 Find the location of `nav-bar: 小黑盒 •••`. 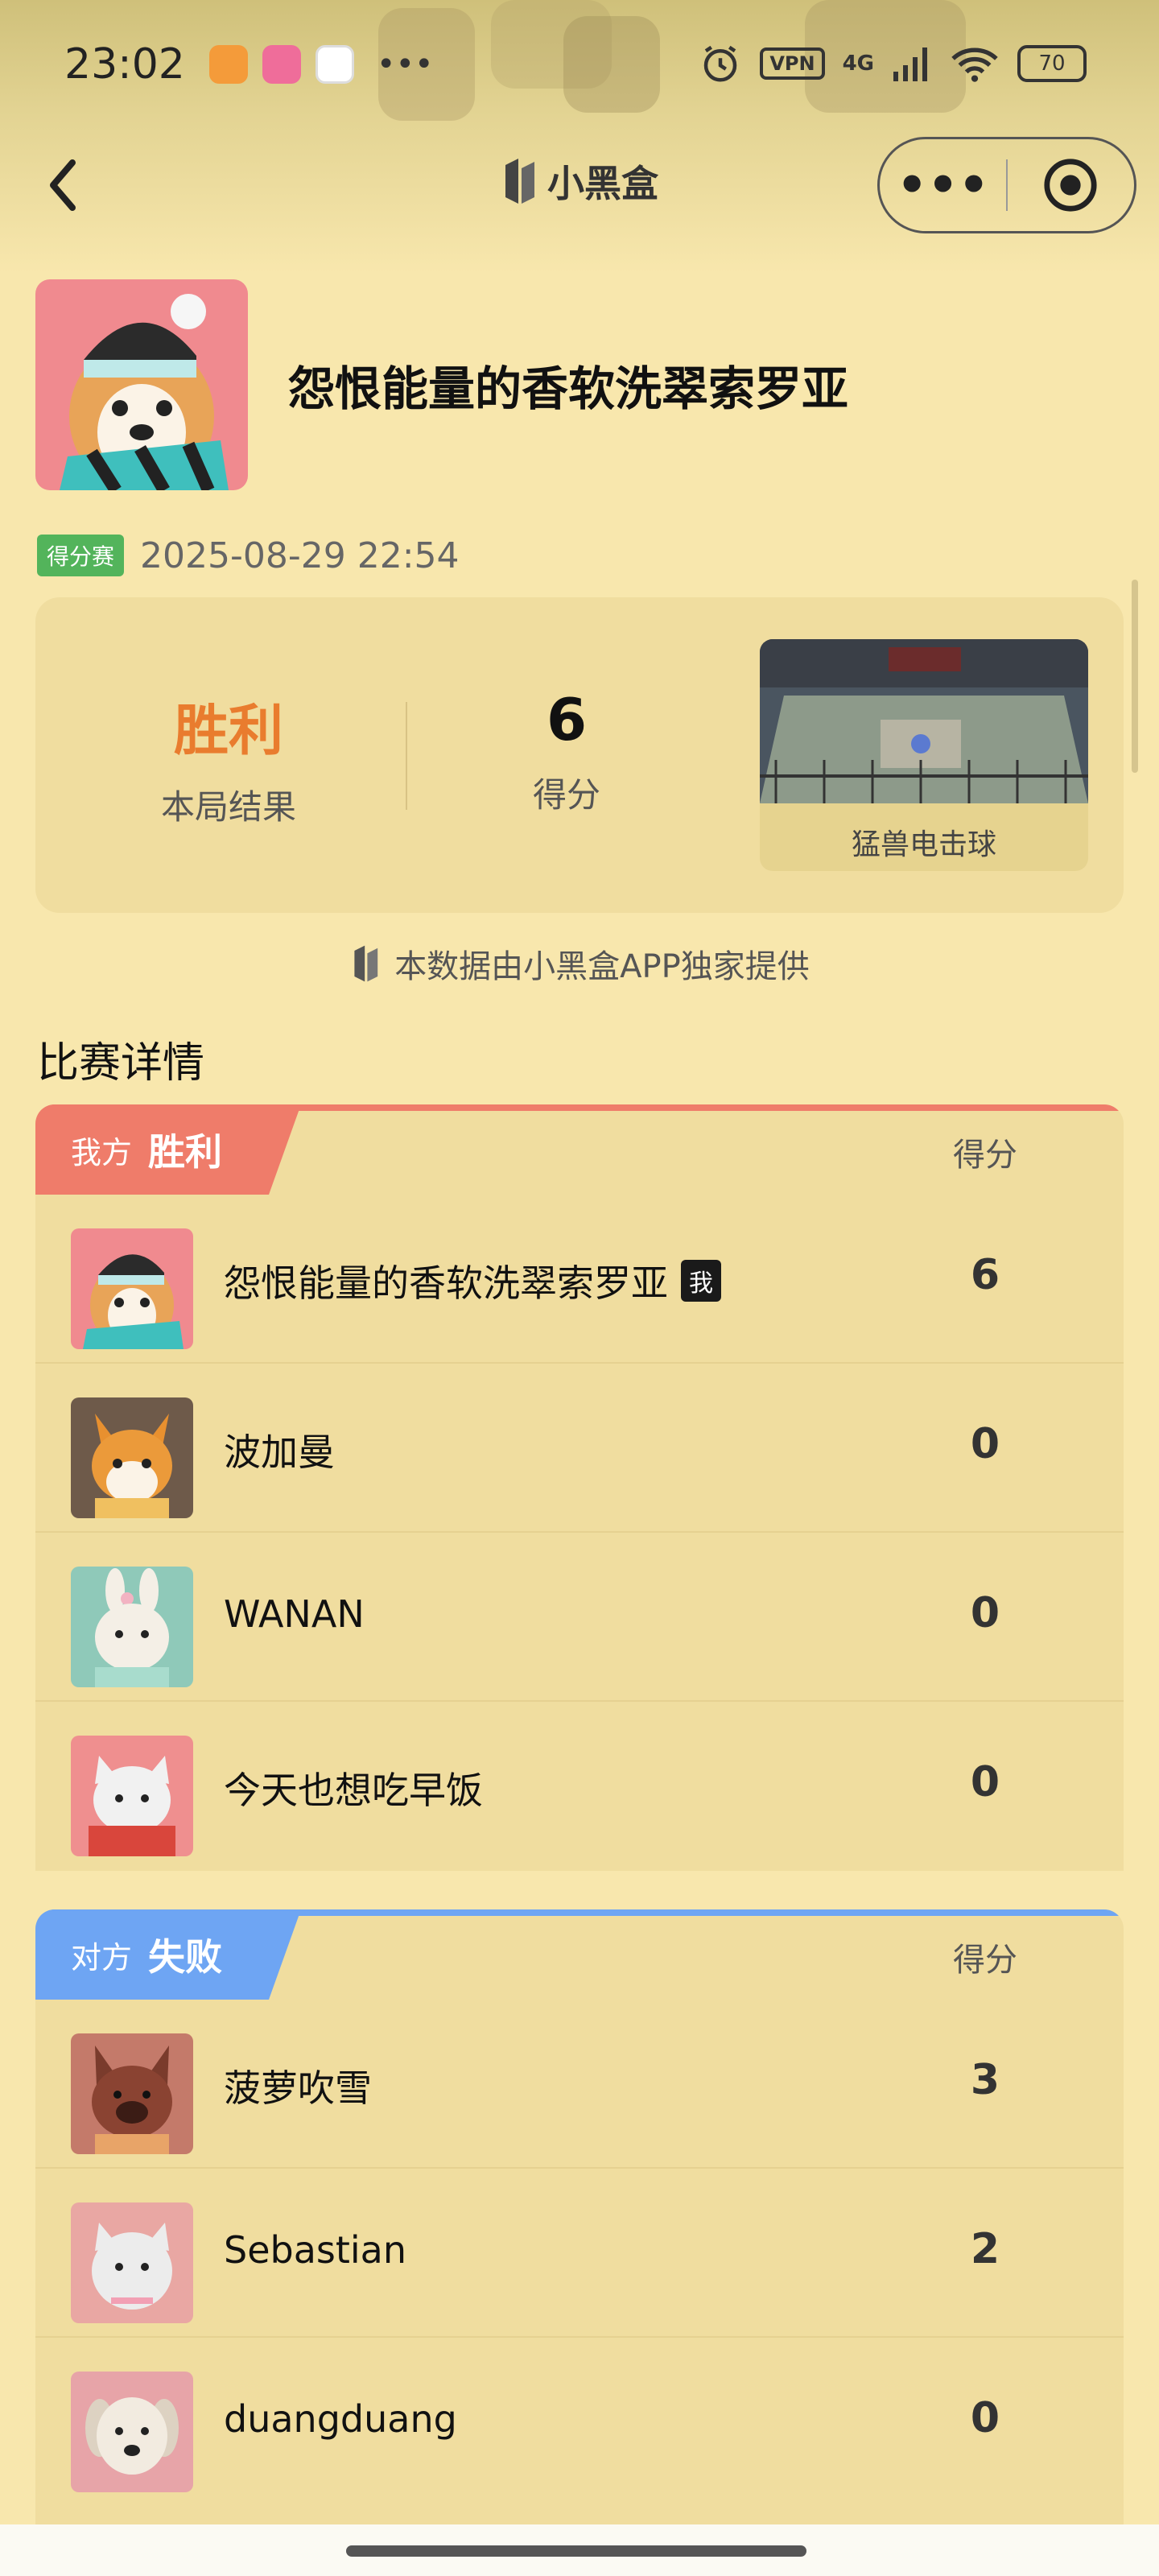

nav-bar: 小黑盒 ••• is located at coordinates (579, 185).